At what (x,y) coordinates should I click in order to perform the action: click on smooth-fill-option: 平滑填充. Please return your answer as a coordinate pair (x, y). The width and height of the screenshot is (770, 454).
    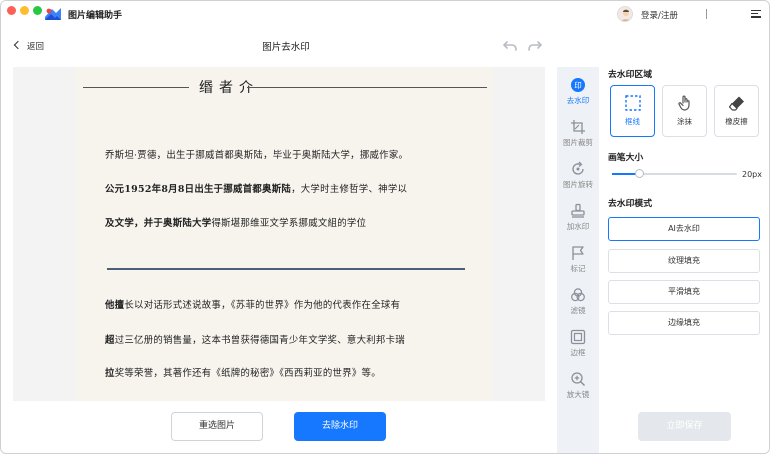
    Looking at the image, I should click on (684, 292).